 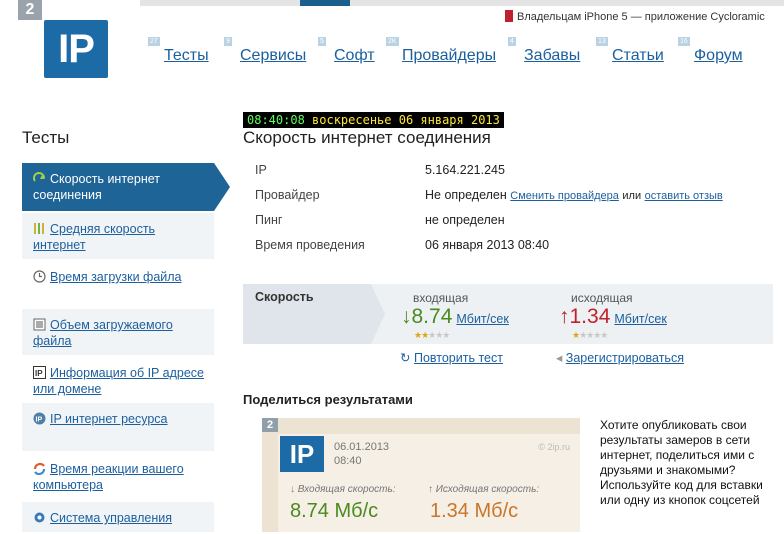 What do you see at coordinates (284, 297) in the screenshot?
I see `speed-label: Скорость` at bounding box center [284, 297].